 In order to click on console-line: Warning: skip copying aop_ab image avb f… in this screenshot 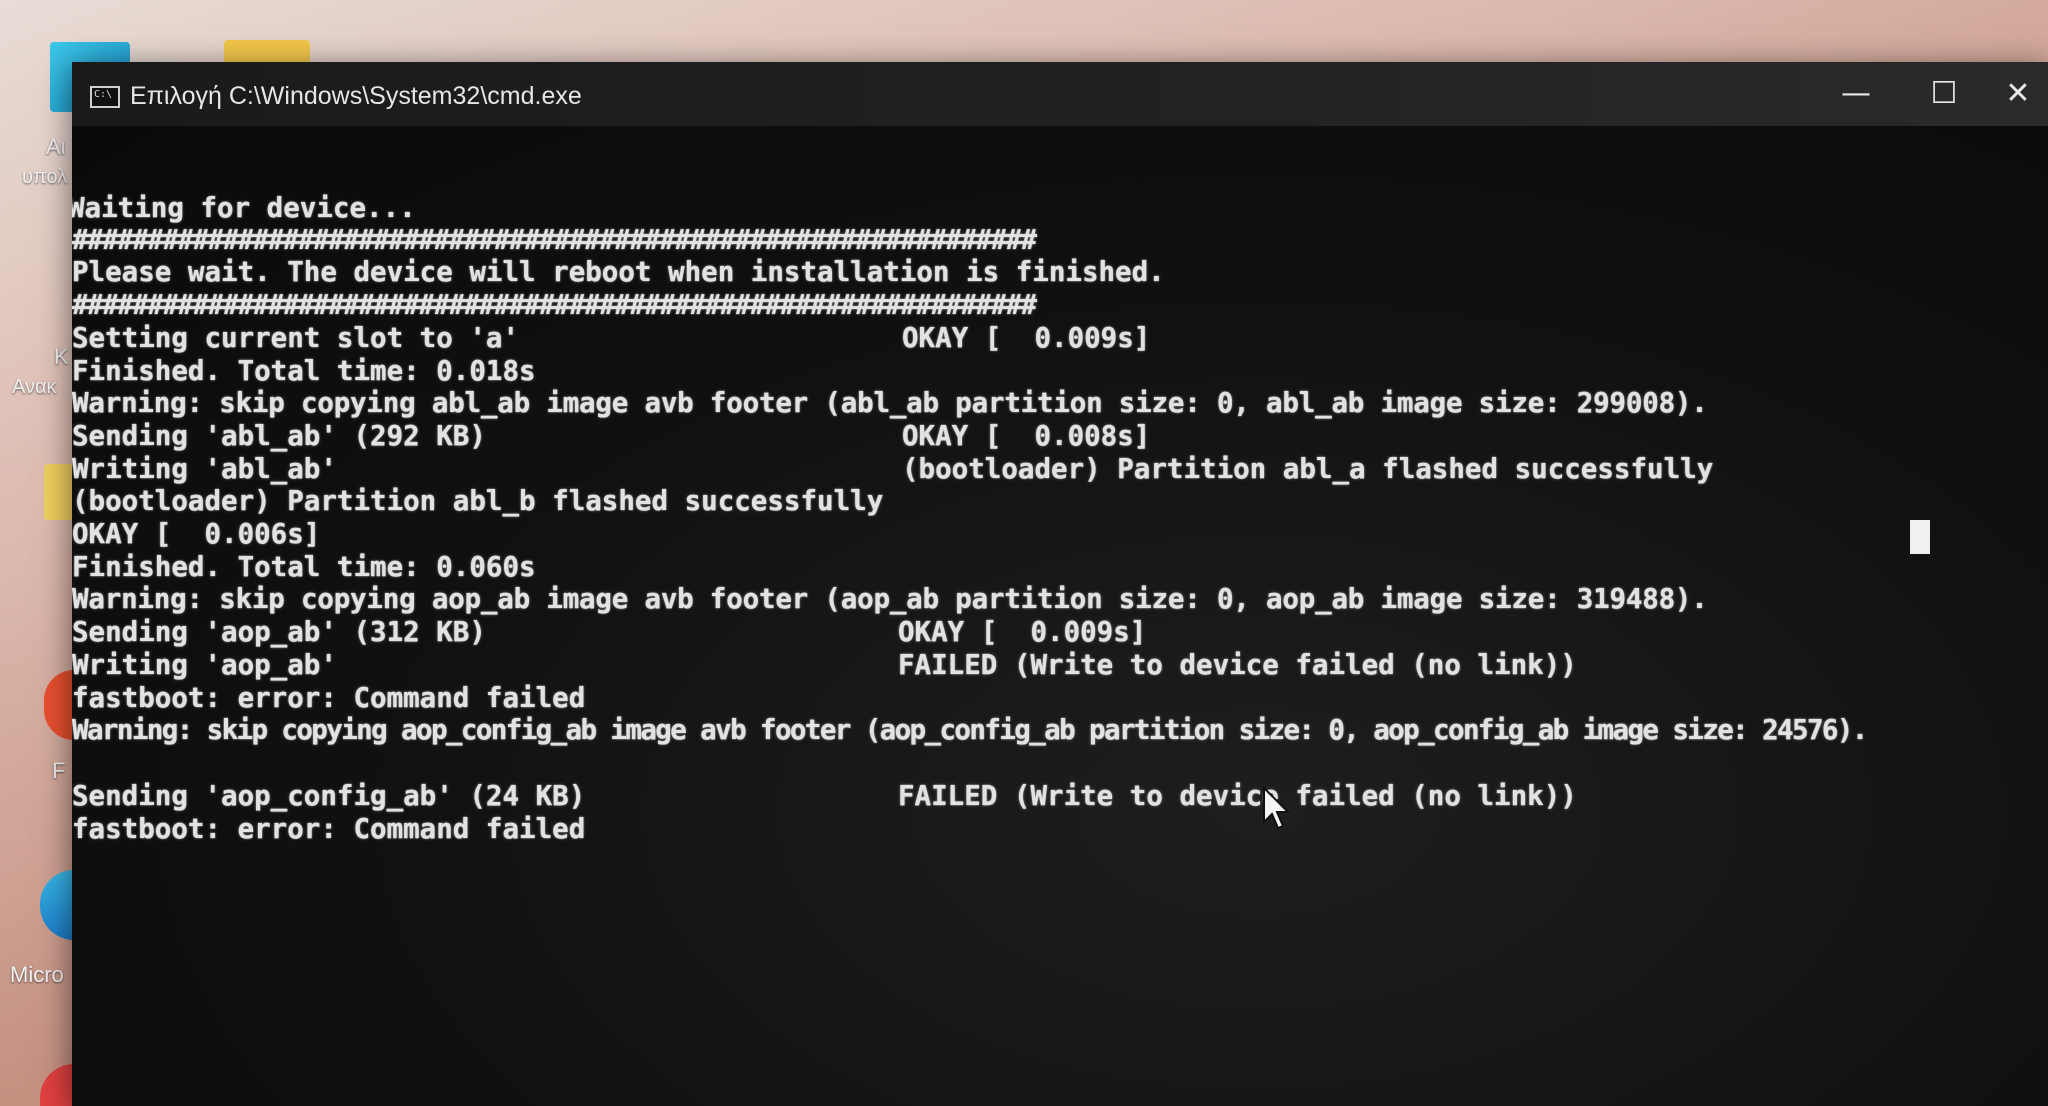, I will do `click(890, 599)`.